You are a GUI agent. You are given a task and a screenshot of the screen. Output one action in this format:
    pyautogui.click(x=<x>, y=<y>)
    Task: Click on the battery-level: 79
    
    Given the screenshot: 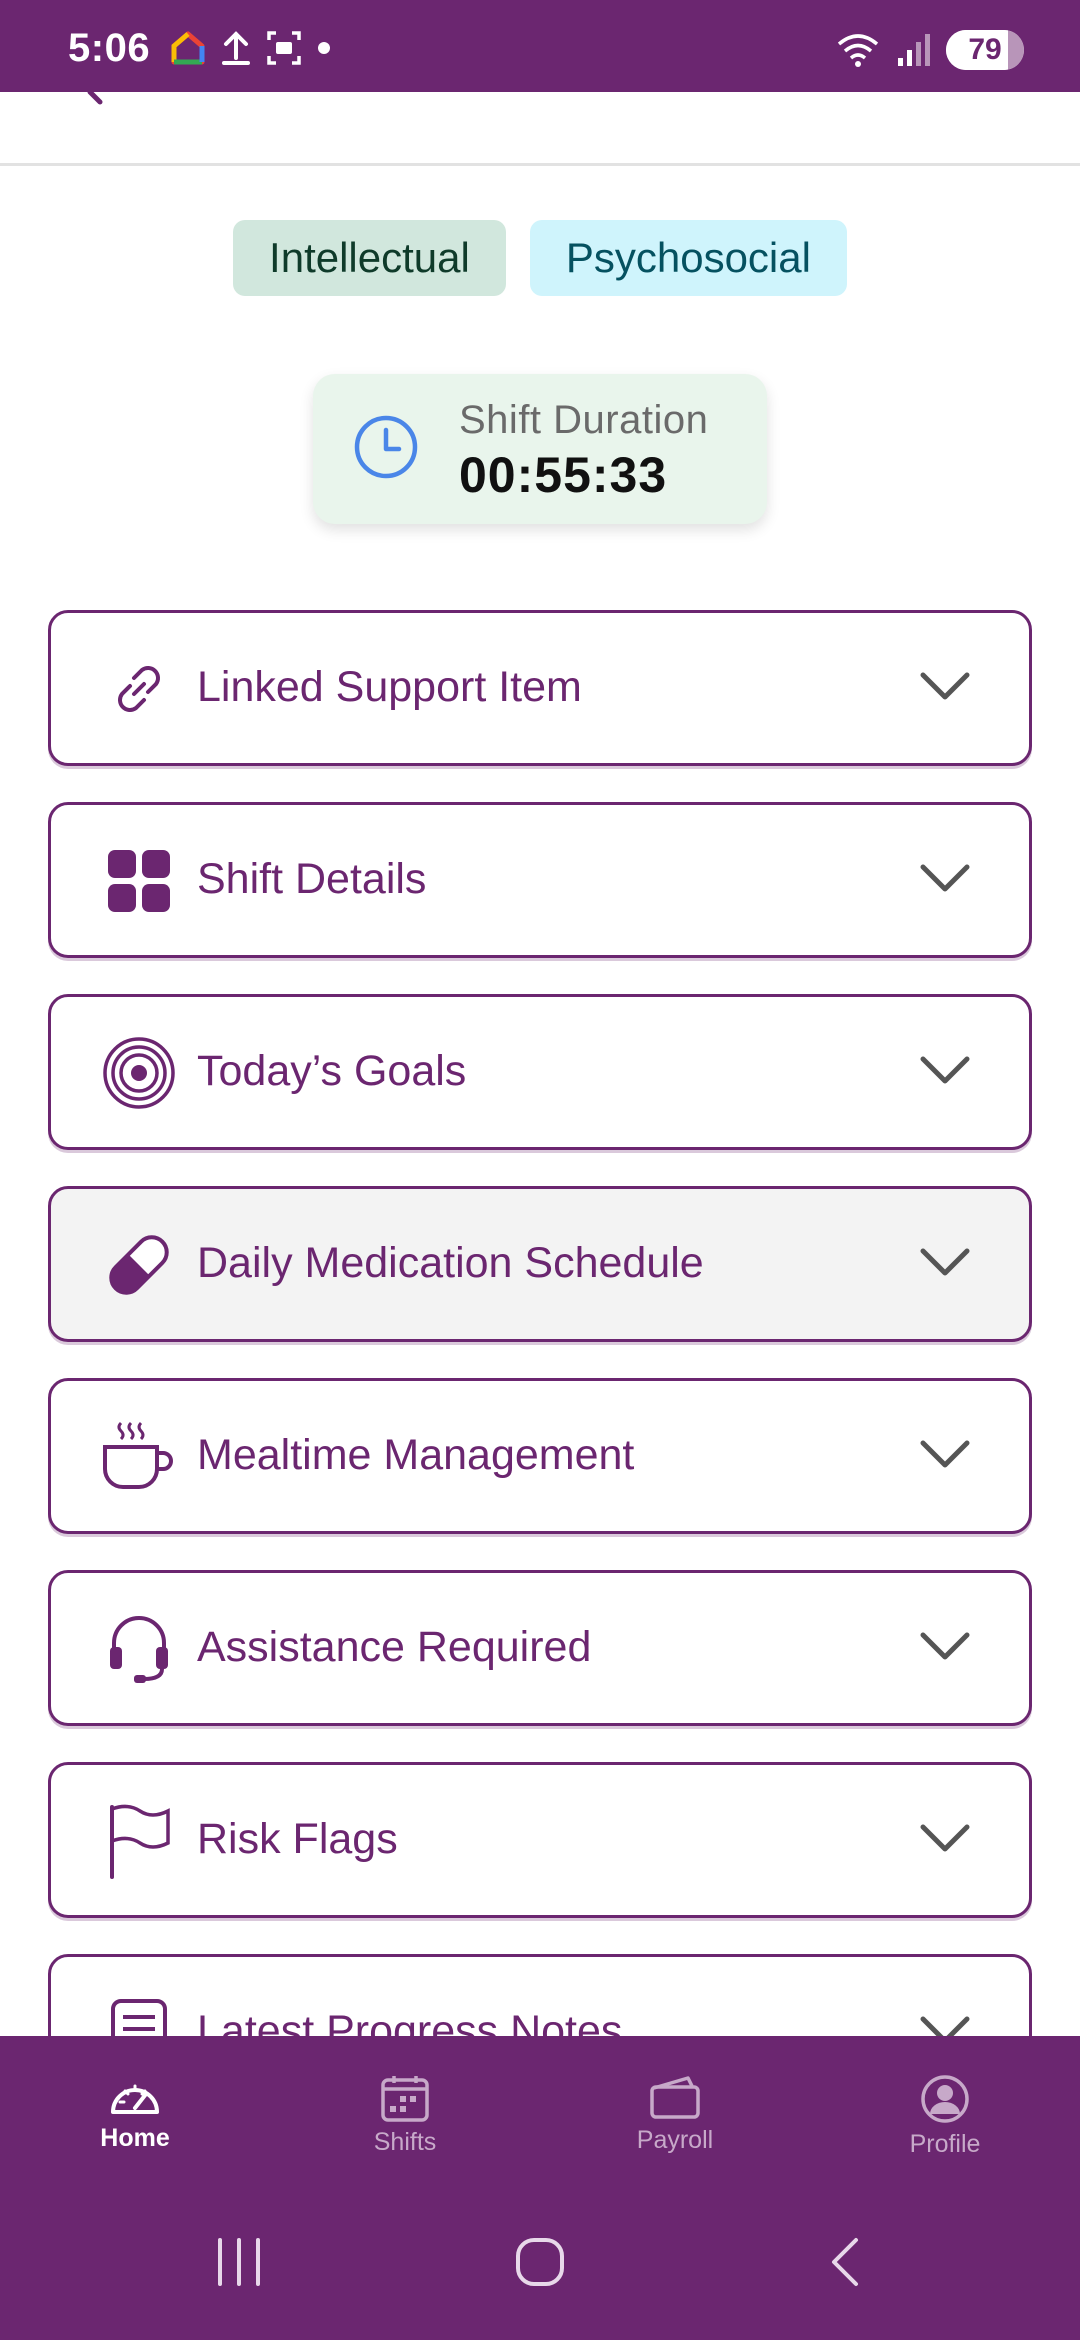 What is the action you would take?
    pyautogui.click(x=985, y=49)
    